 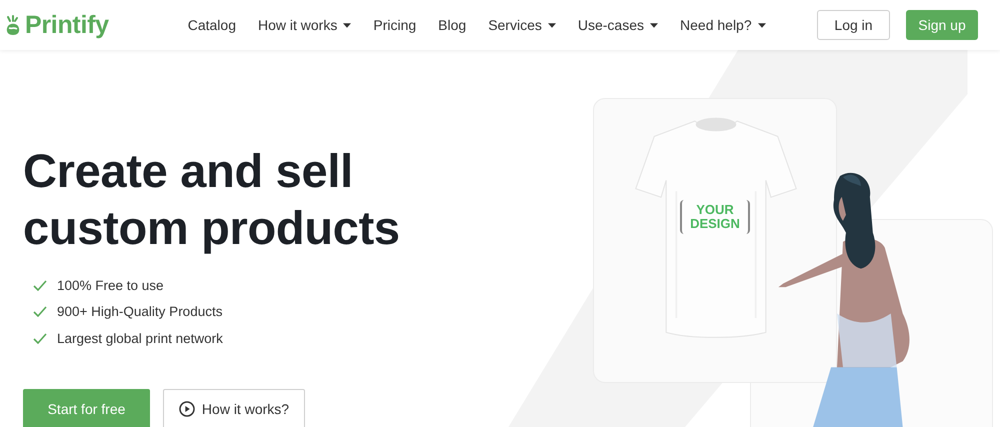 I want to click on how-it-works-button: How it works?, so click(x=234, y=407).